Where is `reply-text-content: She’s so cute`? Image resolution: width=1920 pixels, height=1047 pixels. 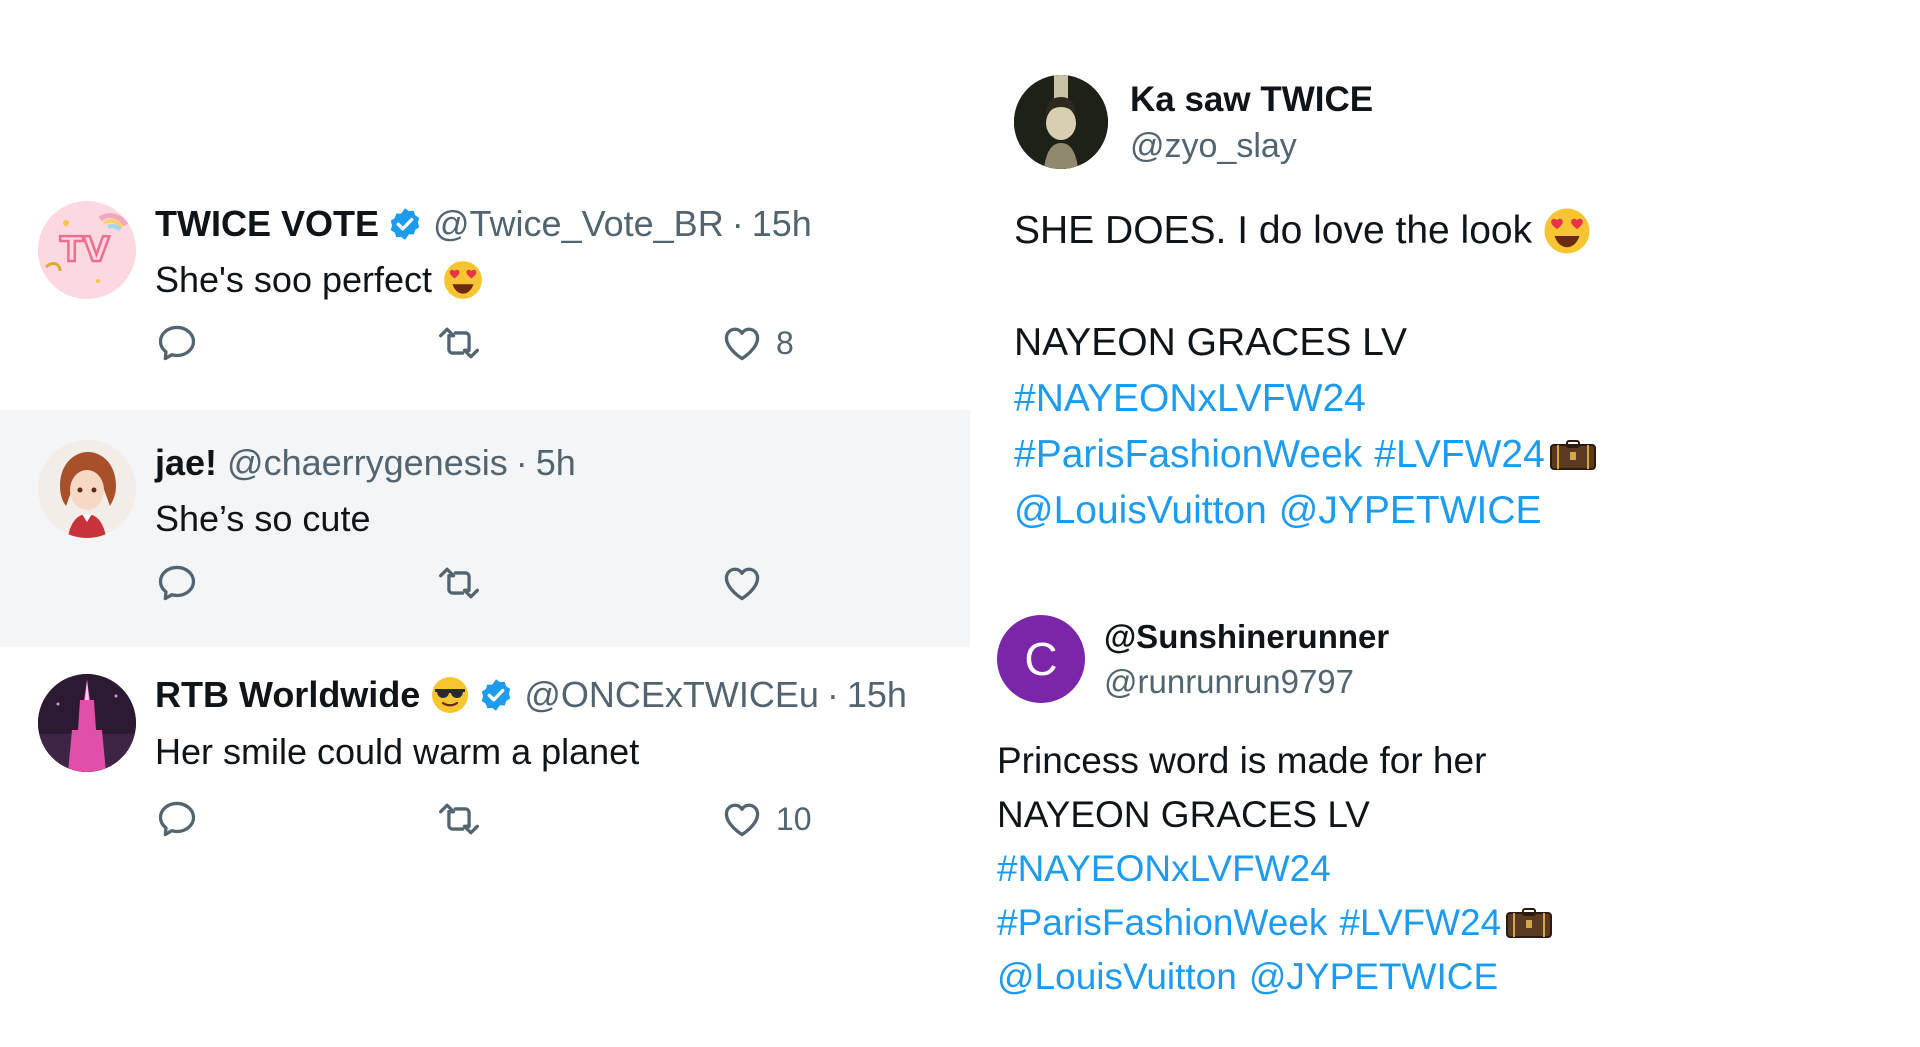 reply-text-content: She’s so cute is located at coordinates (263, 518).